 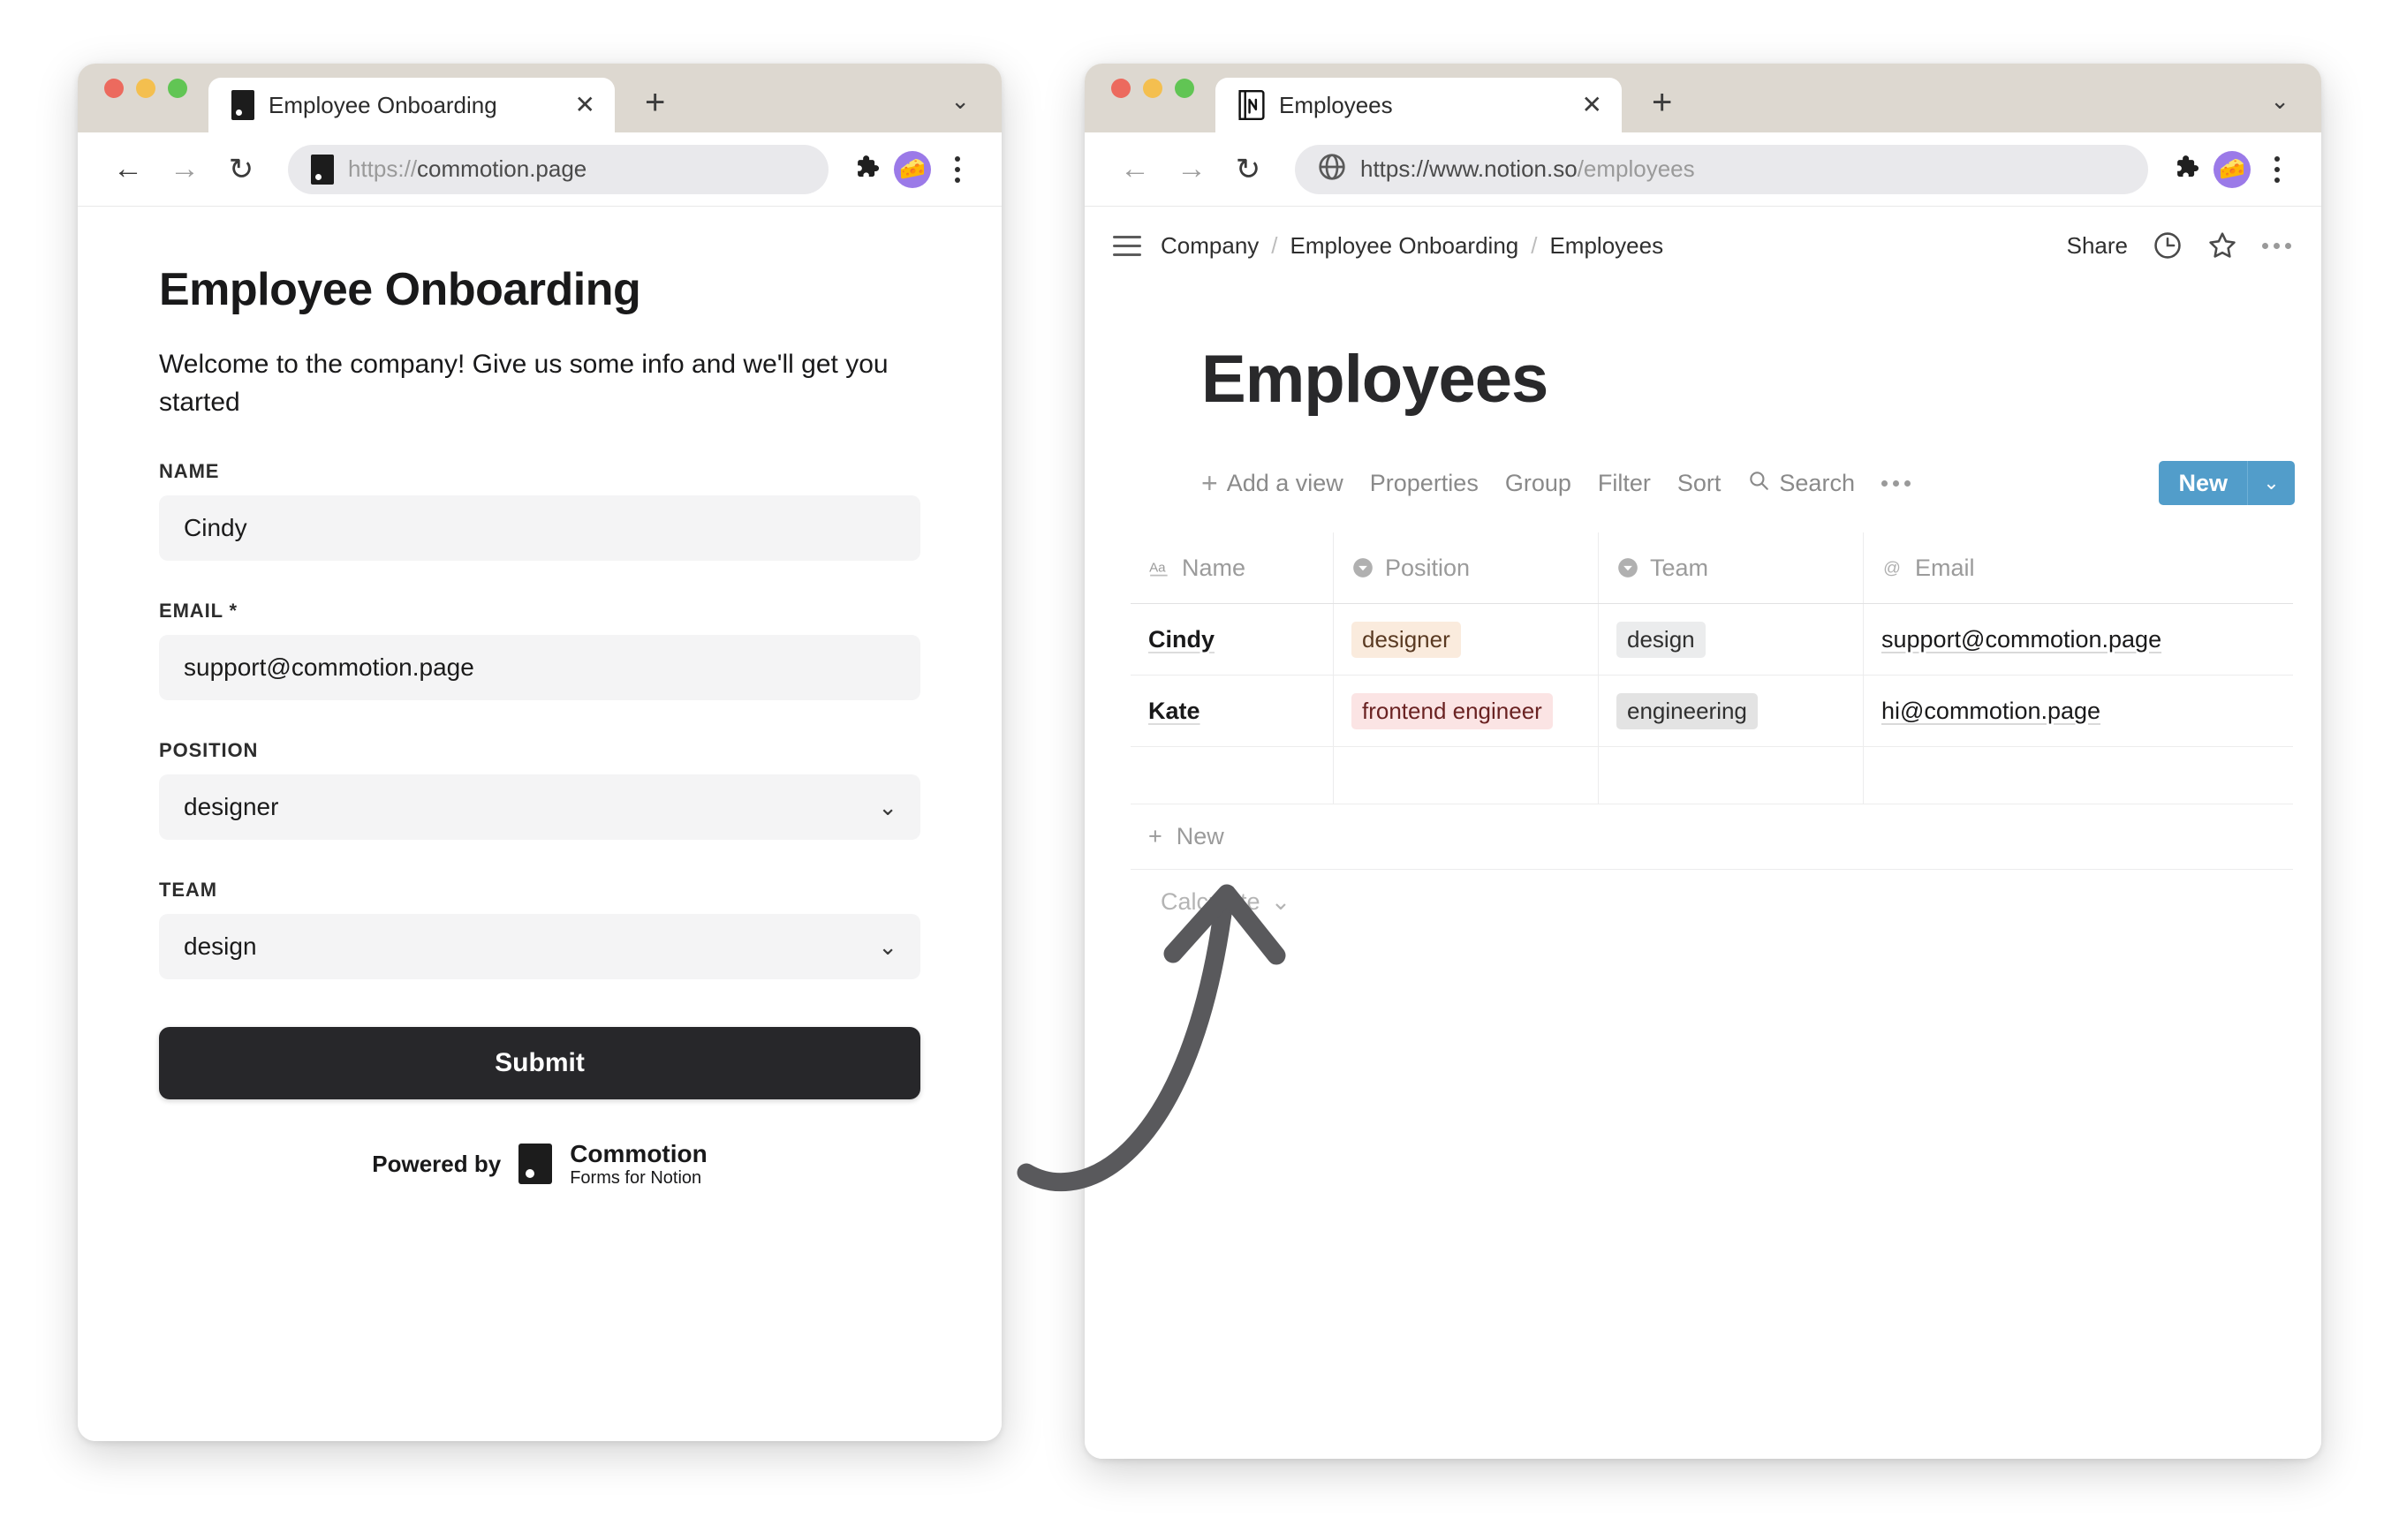 What do you see at coordinates (539, 668) in the screenshot?
I see `email-input: support@commotion.page` at bounding box center [539, 668].